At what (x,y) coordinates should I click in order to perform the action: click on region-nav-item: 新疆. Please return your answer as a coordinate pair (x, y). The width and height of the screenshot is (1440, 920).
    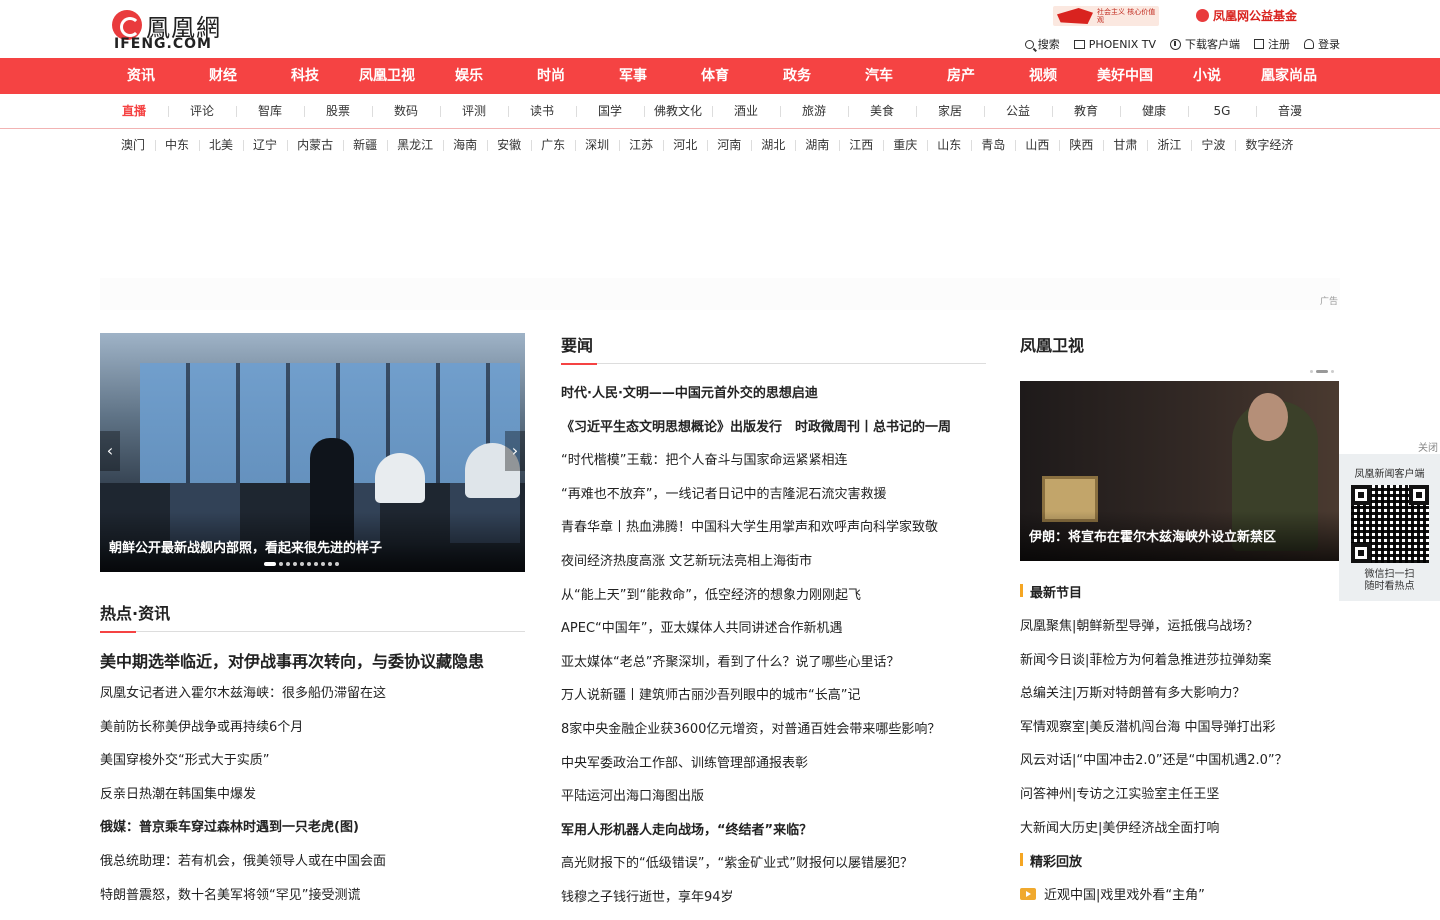
    Looking at the image, I should click on (365, 145).